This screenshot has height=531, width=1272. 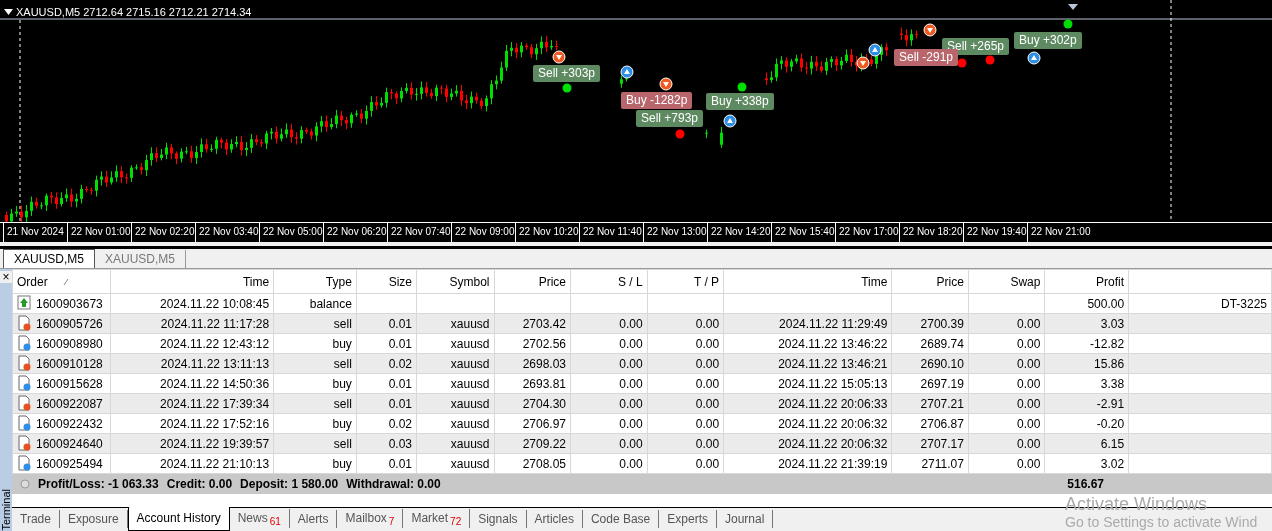 What do you see at coordinates (1112, 383) in the screenshot?
I see `table-cell: 3.38` at bounding box center [1112, 383].